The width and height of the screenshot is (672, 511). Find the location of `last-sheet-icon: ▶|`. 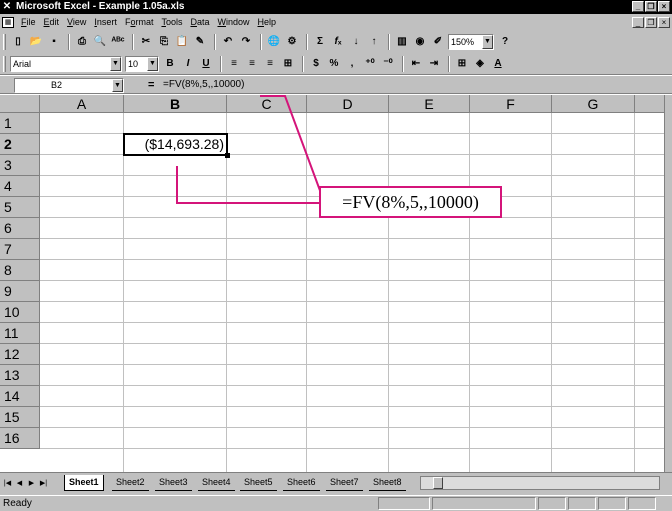

last-sheet-icon: ▶| is located at coordinates (43, 484).